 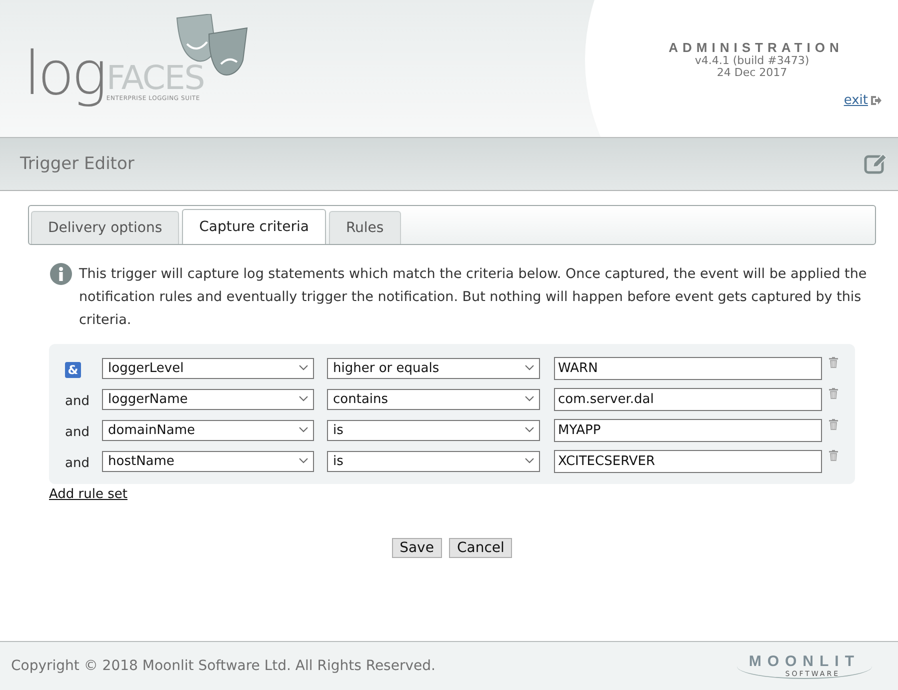 I want to click on value-field: XCITECSERVER, so click(x=688, y=461).